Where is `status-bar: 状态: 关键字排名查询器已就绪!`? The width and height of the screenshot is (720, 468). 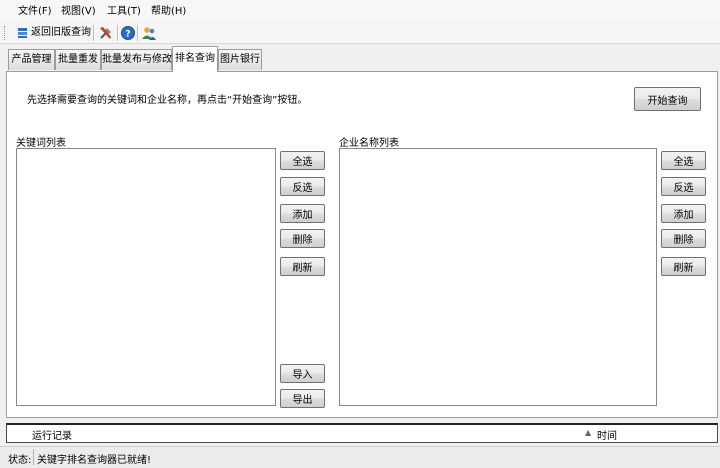
status-bar: 状态: 关键字排名查询器已就绪! is located at coordinates (360, 457).